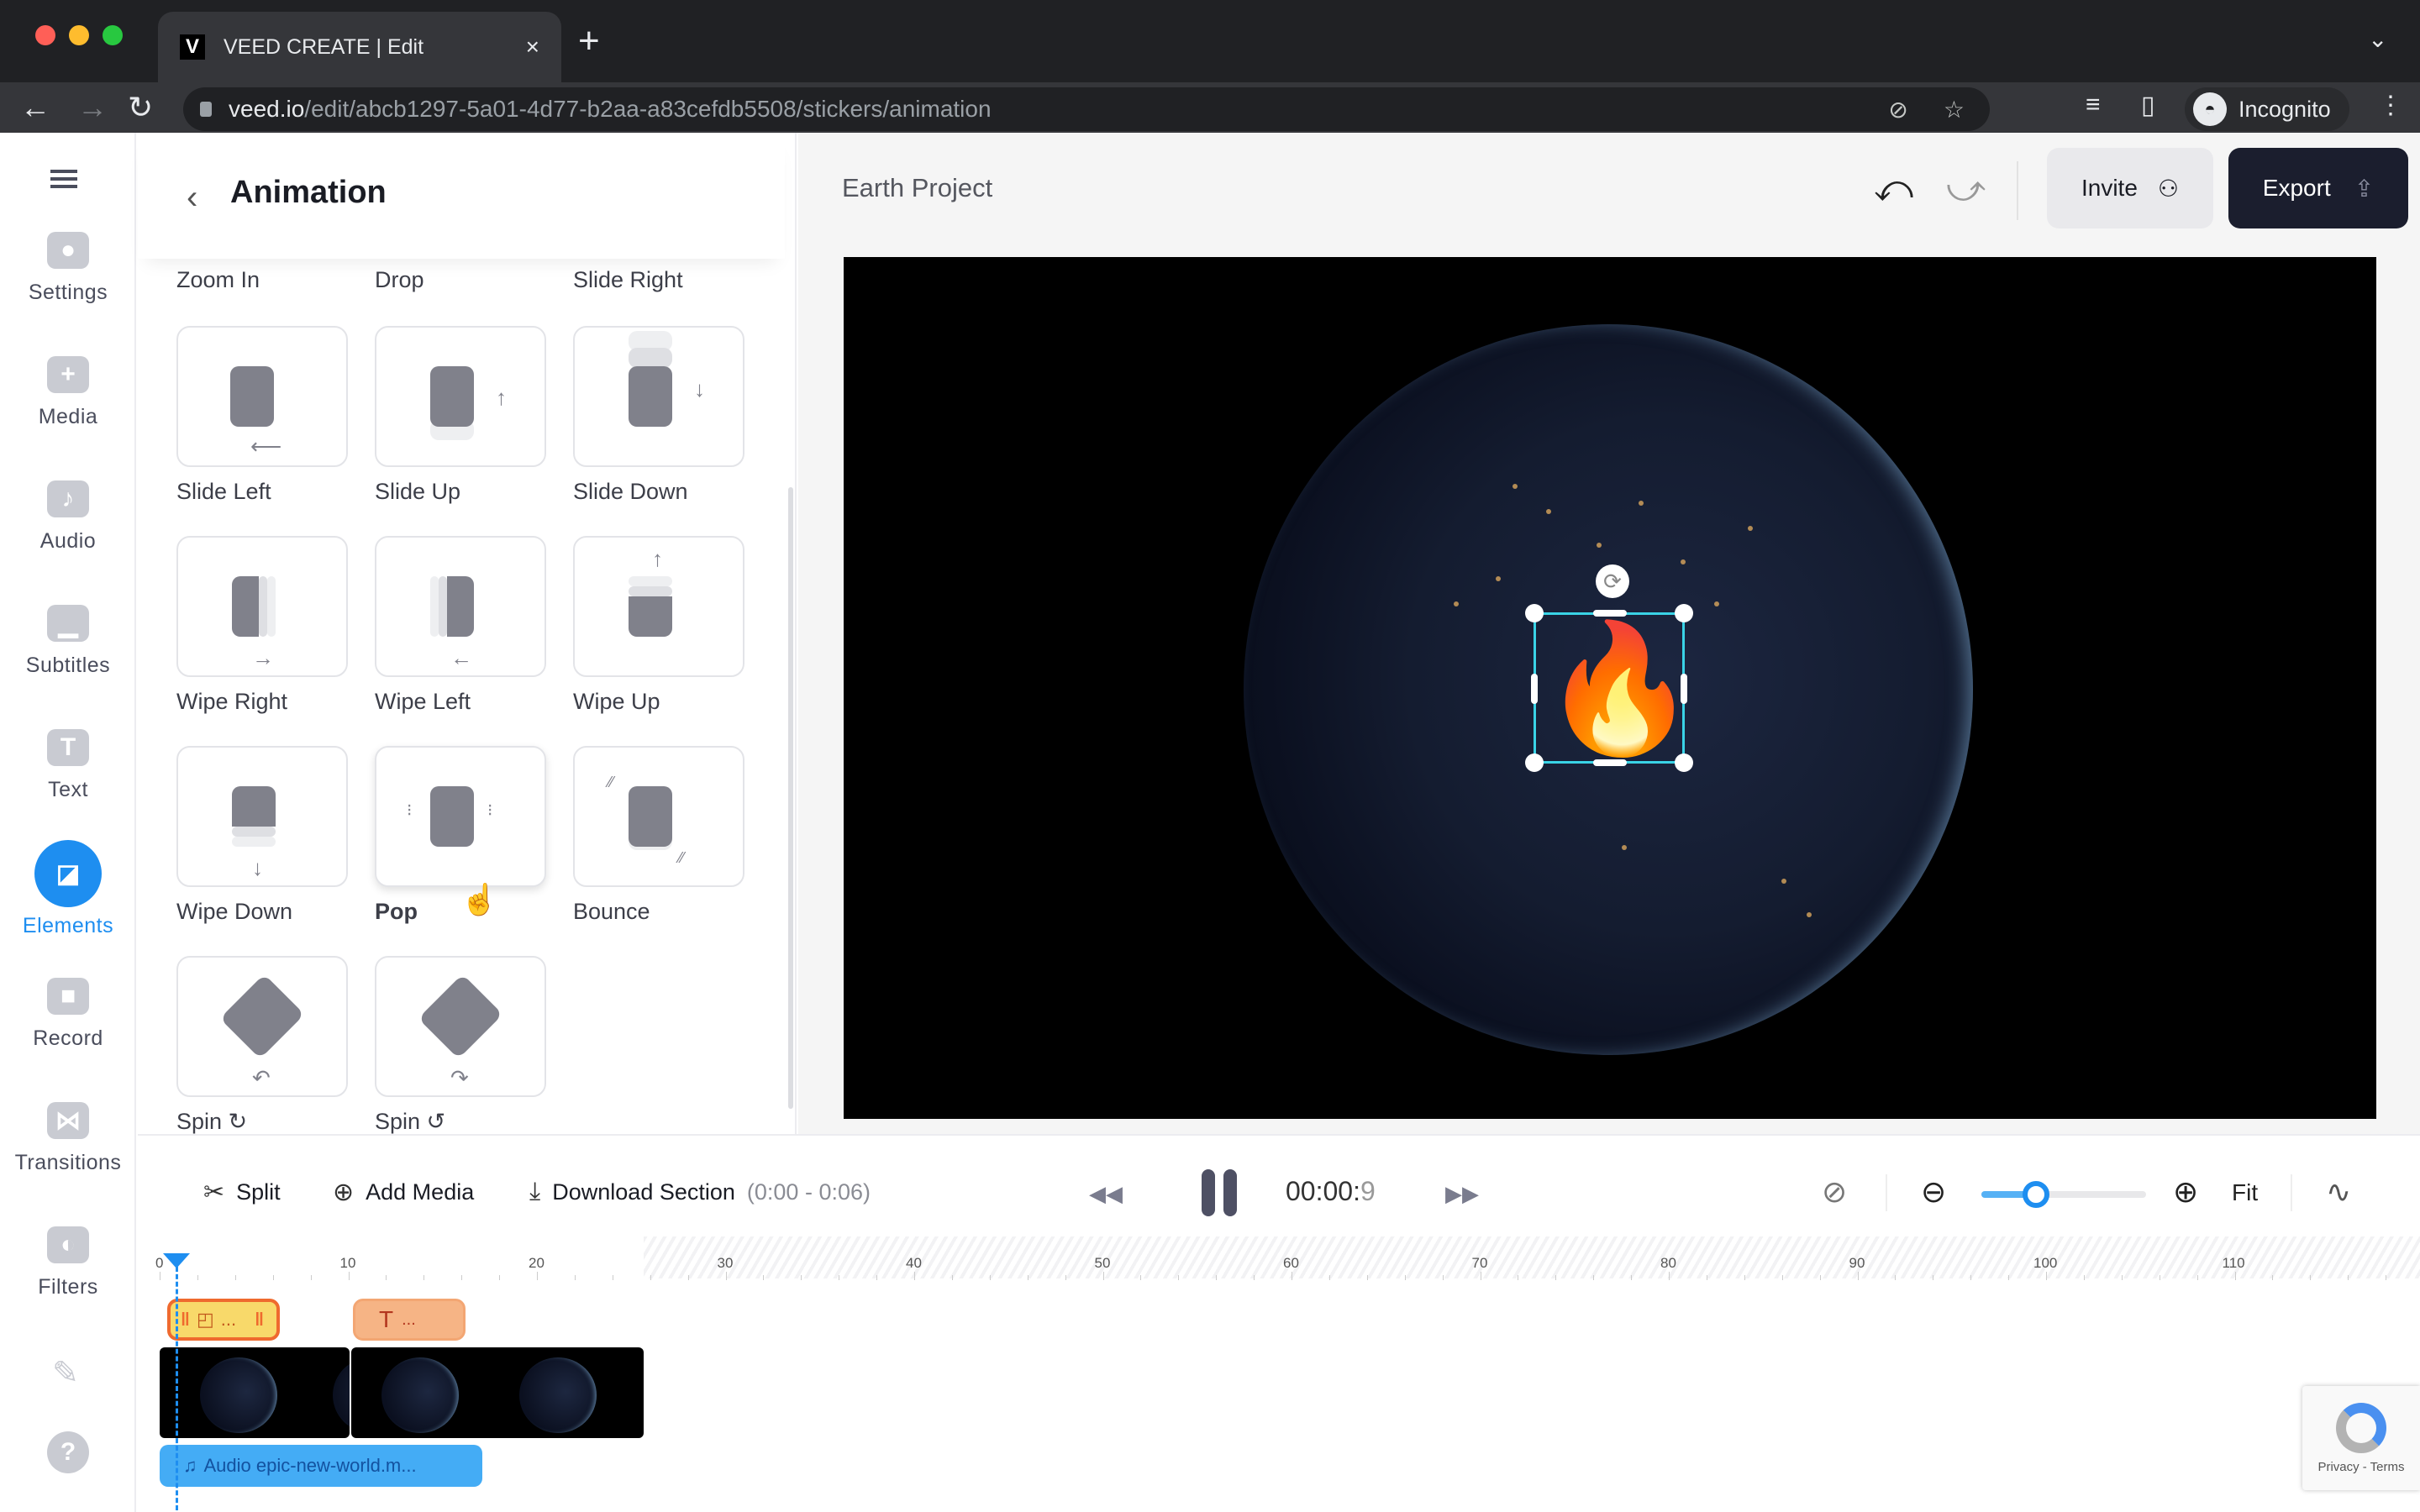 This screenshot has height=1512, width=2420. Describe the element at coordinates (461, 816) in the screenshot. I see `animation-option-pop: ⁝ ⁝` at that location.